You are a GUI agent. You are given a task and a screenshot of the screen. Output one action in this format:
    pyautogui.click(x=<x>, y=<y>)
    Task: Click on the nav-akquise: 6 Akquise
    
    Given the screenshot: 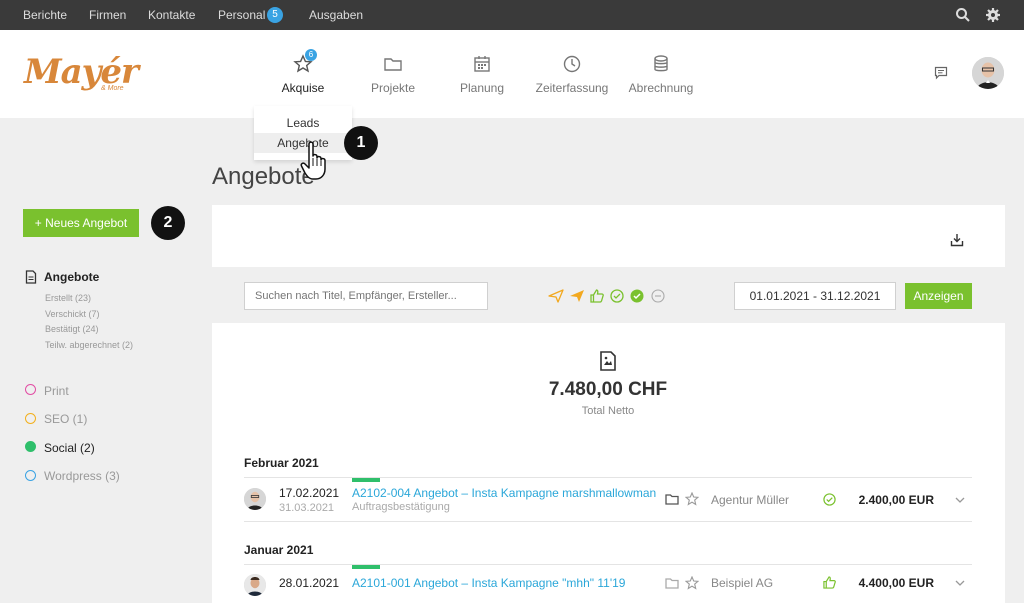 What is the action you would take?
    pyautogui.click(x=303, y=74)
    